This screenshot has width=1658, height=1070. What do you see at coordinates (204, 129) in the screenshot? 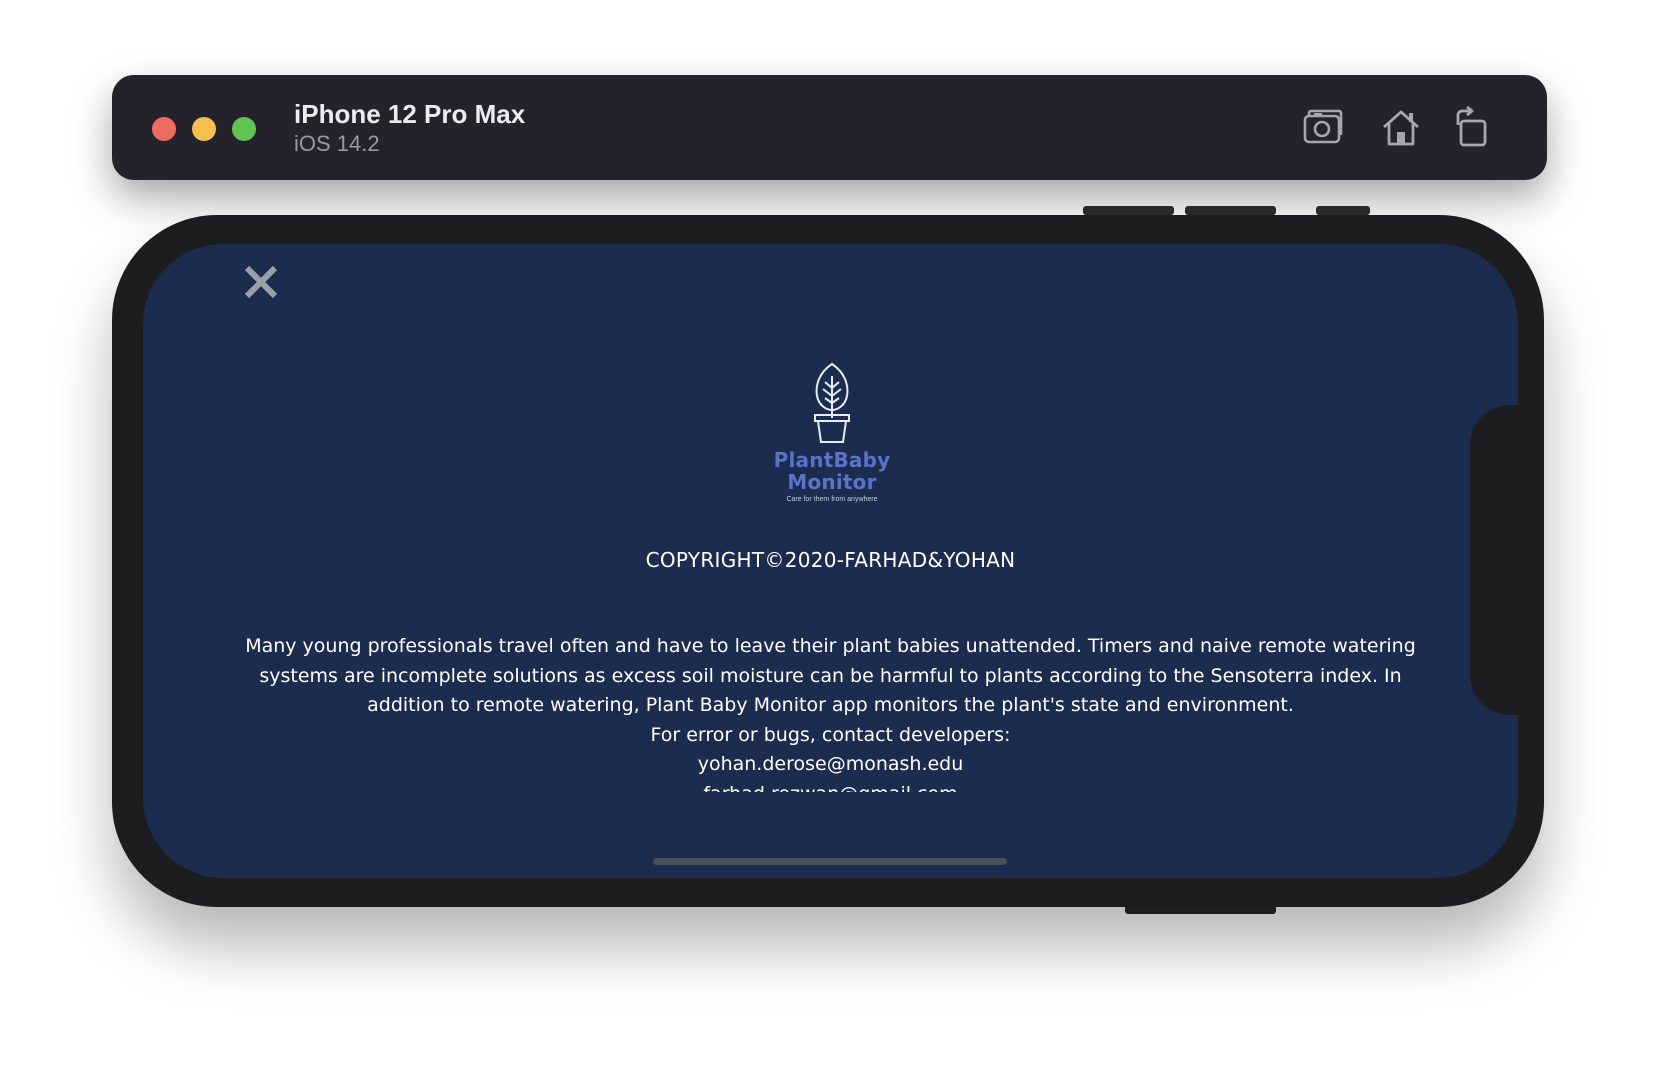
I see `window-minimize-button` at bounding box center [204, 129].